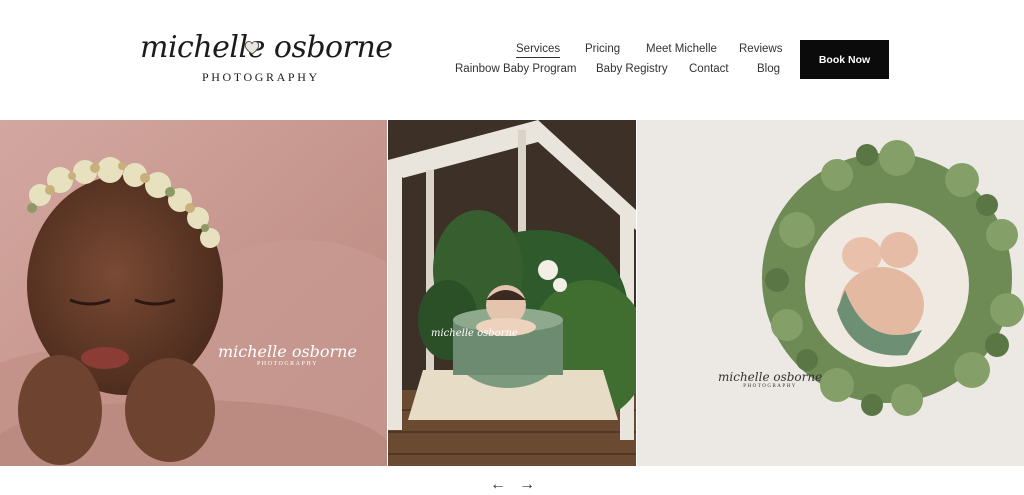 The width and height of the screenshot is (1024, 495). I want to click on arrow-right-icon: →, so click(527, 485).